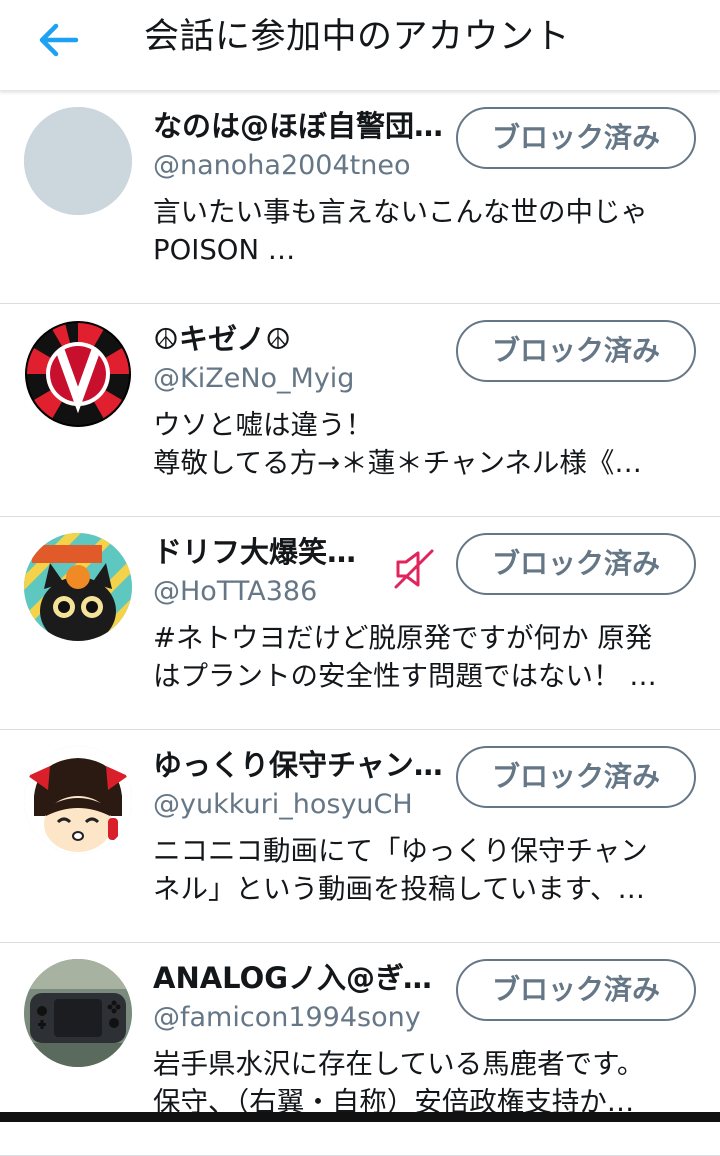  I want to click on top-app-bar: 会話に参加中のアカウント, so click(360, 45).